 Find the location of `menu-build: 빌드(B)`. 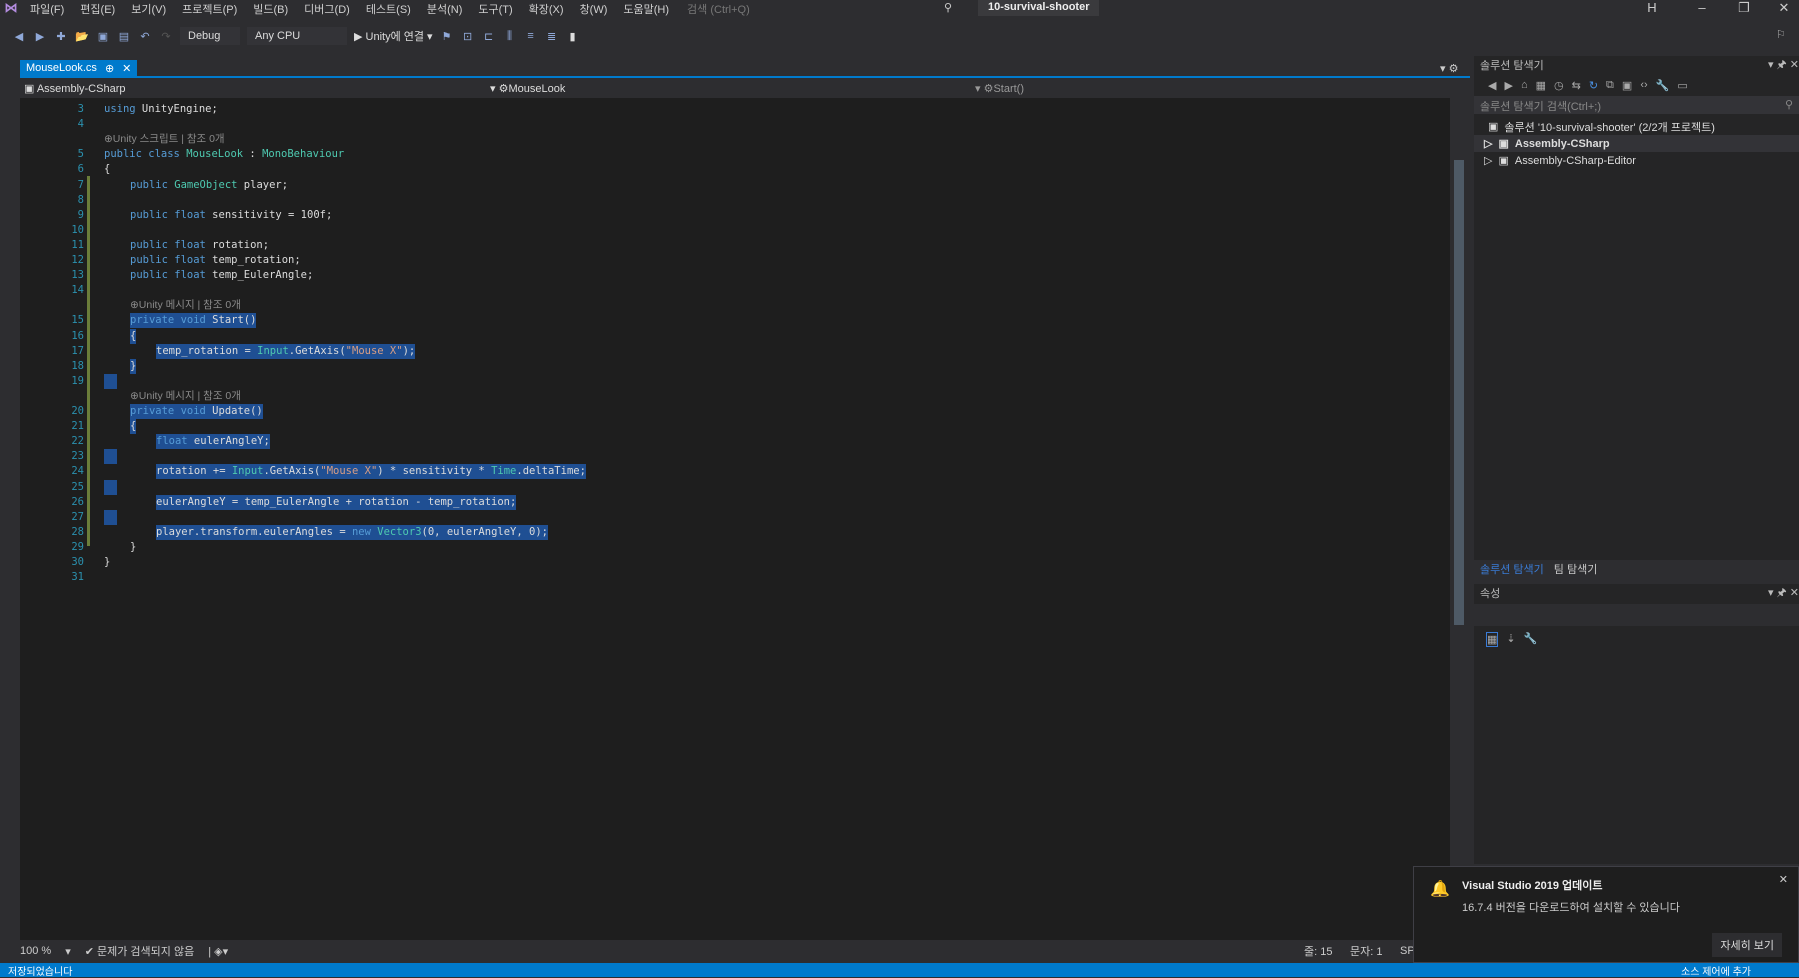

menu-build: 빌드(B) is located at coordinates (270, 9).